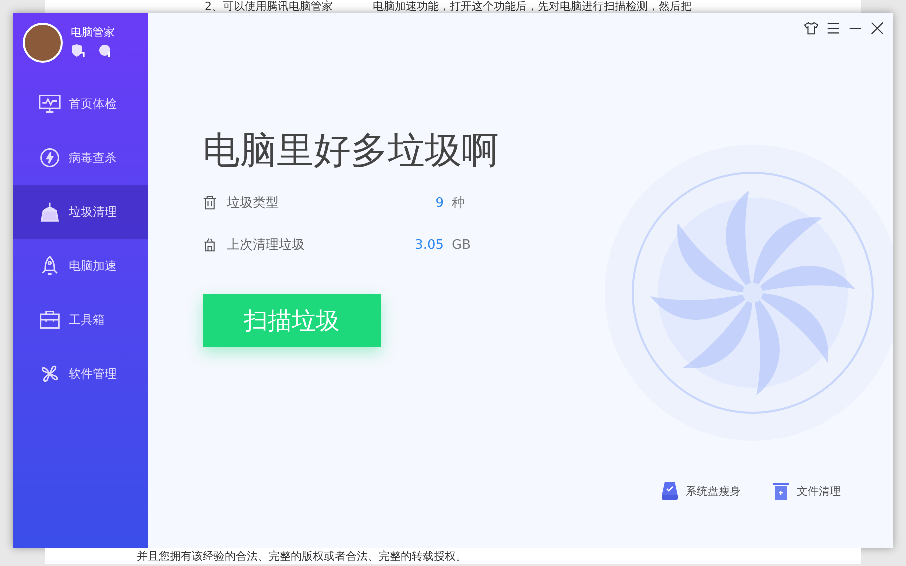 The image size is (906, 566). I want to click on app-name: 电脑管家, so click(93, 32).